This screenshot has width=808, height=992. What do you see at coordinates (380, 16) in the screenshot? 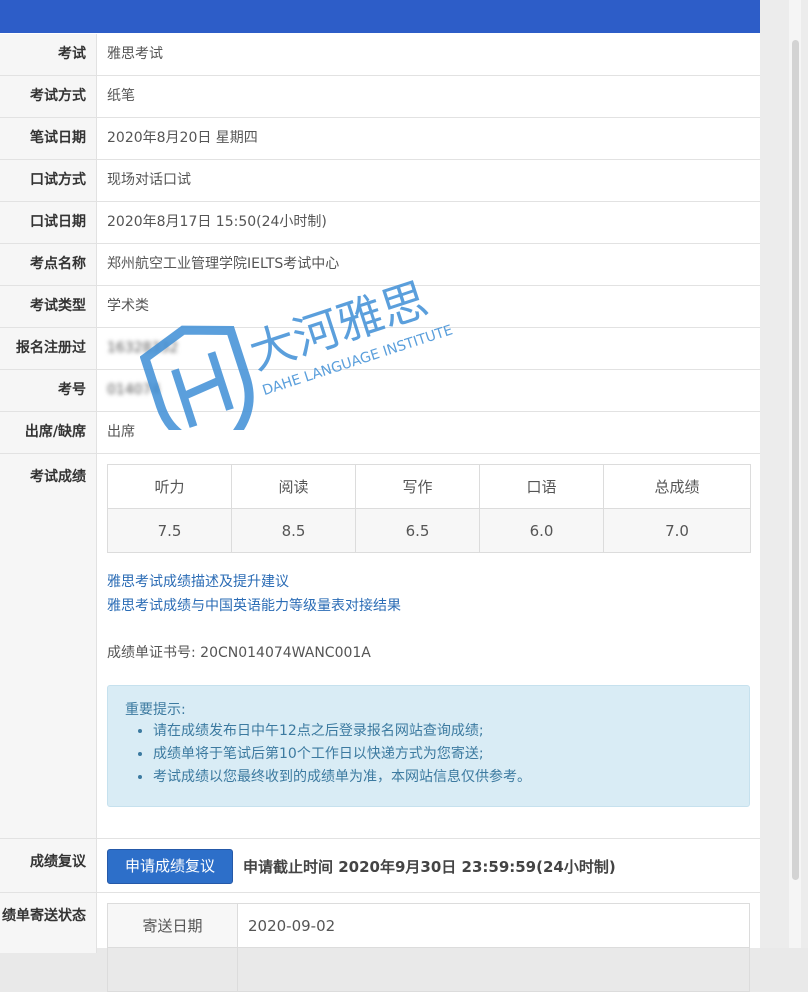
I see `top-header-bar` at bounding box center [380, 16].